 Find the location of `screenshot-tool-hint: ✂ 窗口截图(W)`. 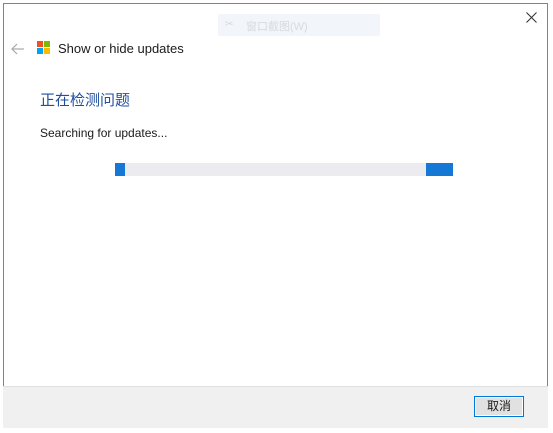

screenshot-tool-hint: ✂ 窗口截图(W) is located at coordinates (299, 25).